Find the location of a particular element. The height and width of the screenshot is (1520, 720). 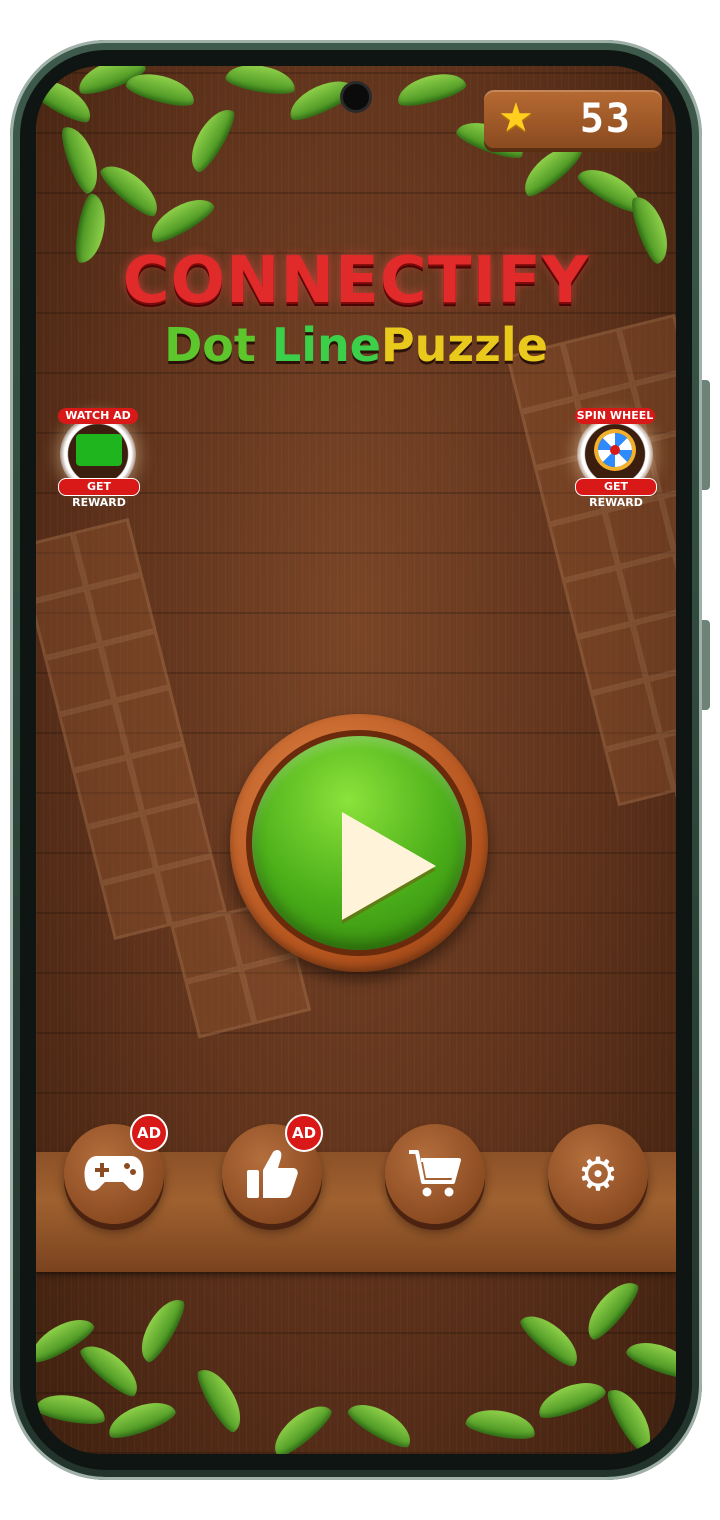

watch-ad-label: WATCH AD is located at coordinates (98, 416).